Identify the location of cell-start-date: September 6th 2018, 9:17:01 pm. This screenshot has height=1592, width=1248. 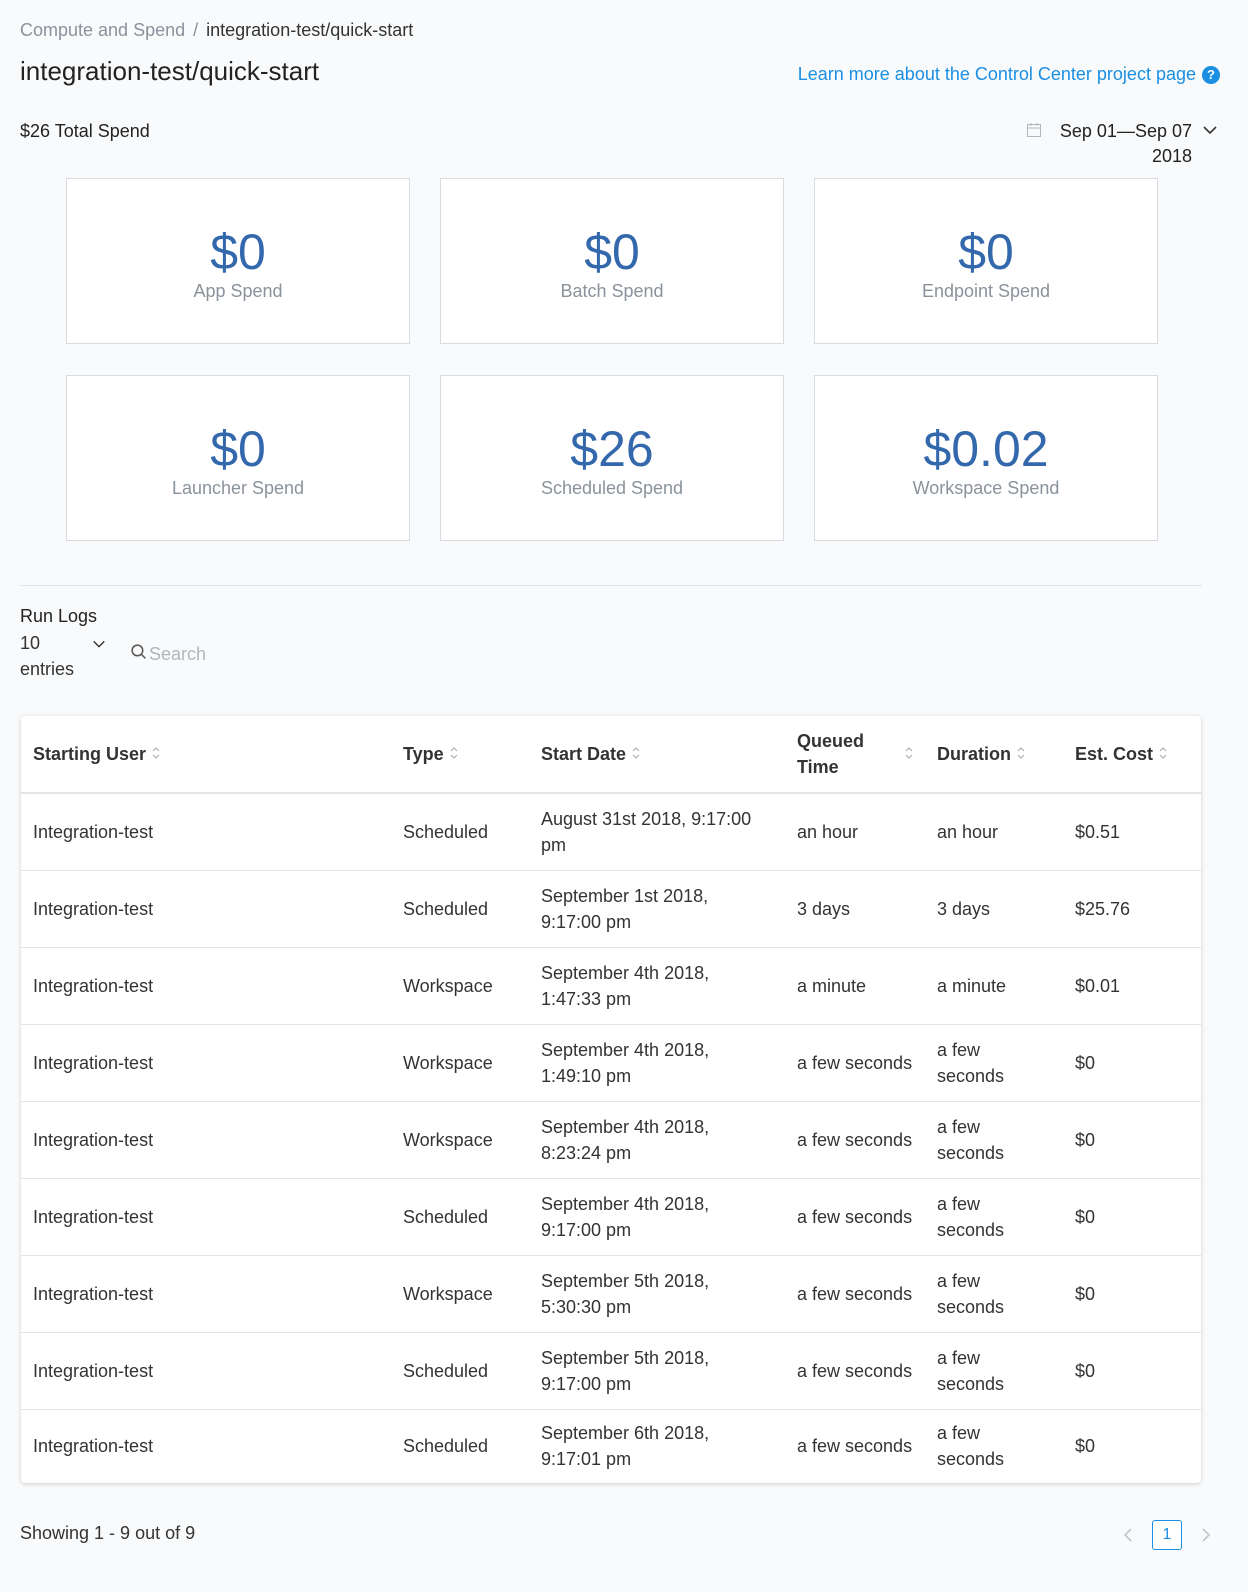
(625, 1446).